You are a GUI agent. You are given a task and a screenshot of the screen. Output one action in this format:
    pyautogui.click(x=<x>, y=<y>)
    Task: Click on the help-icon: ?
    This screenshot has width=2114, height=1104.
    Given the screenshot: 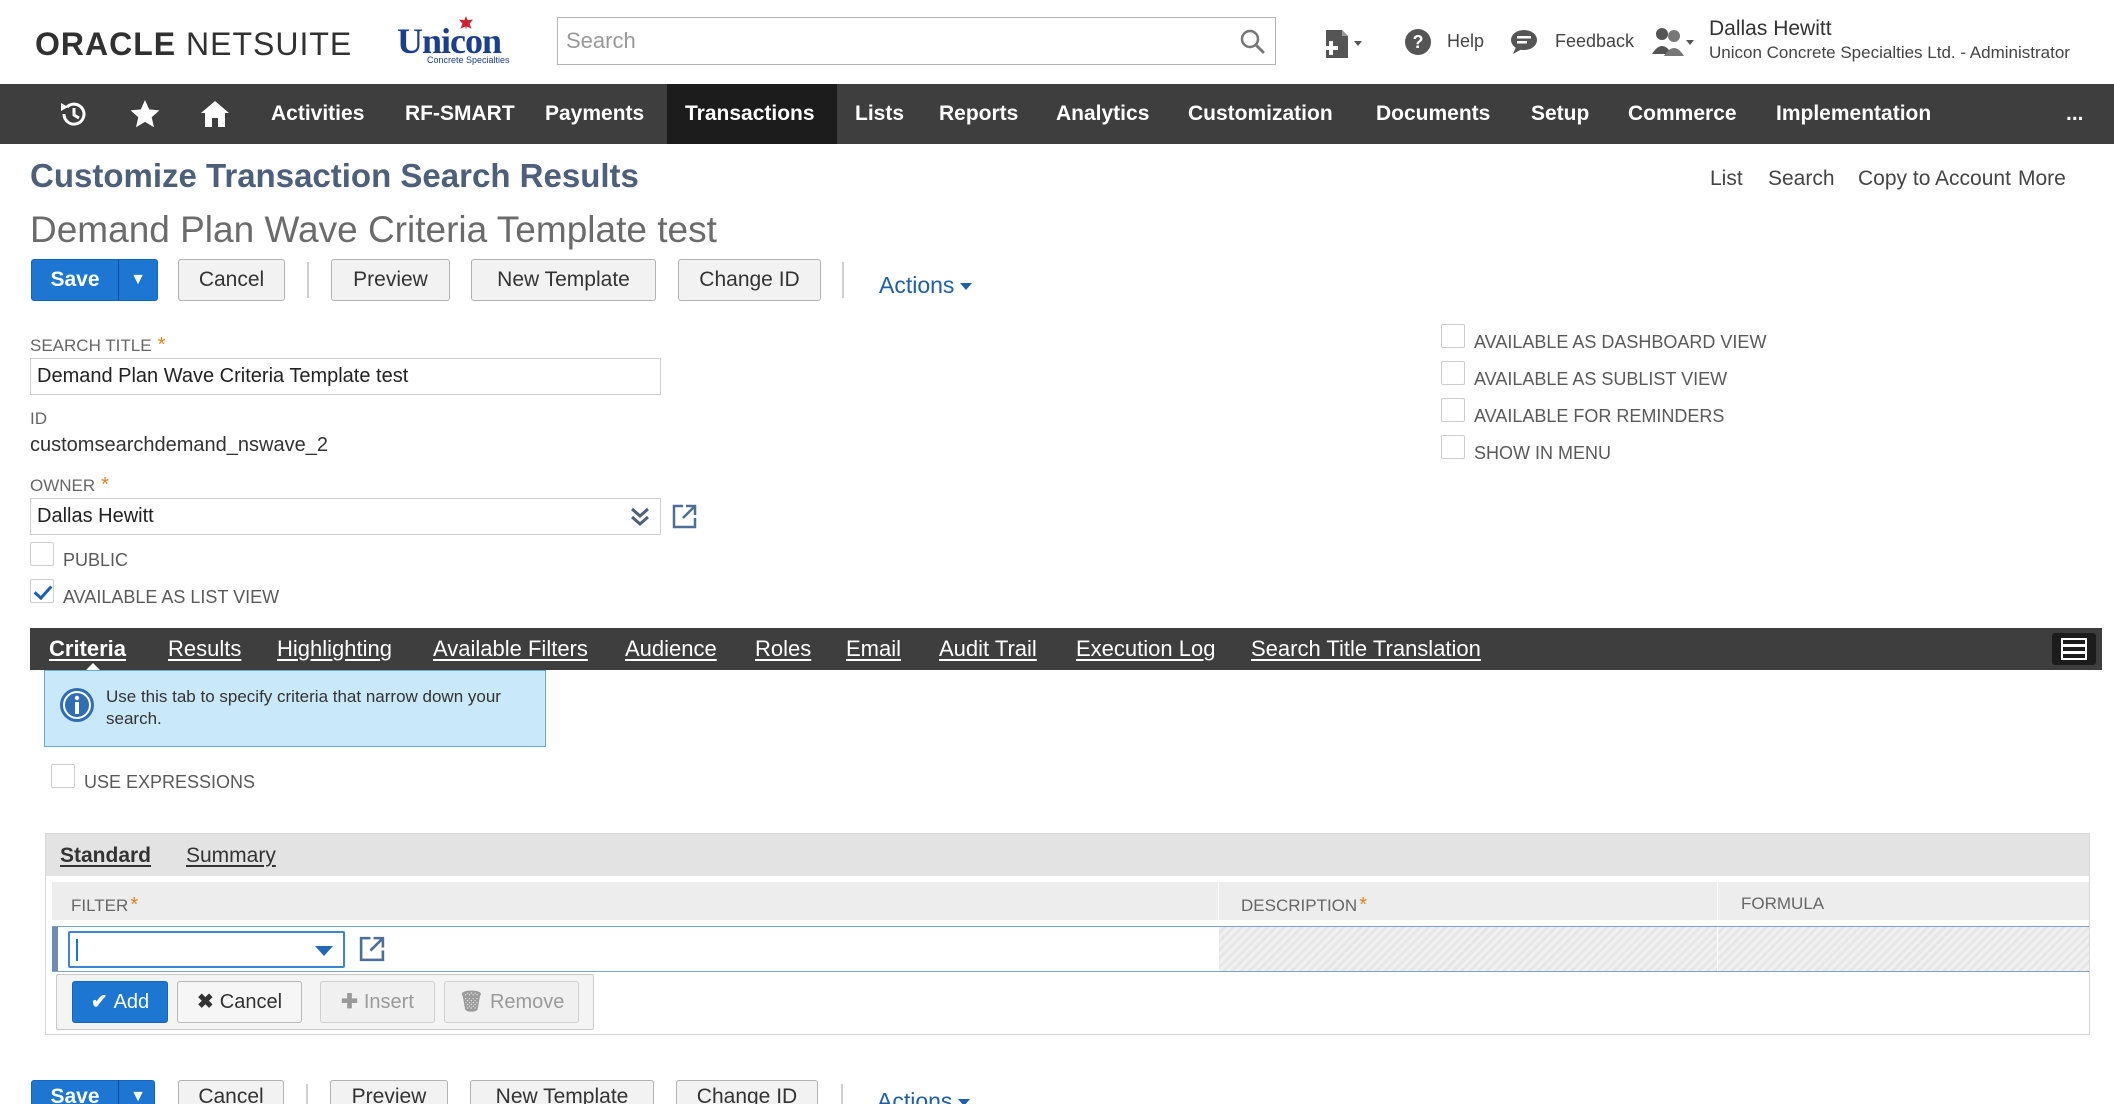 What is the action you would take?
    pyautogui.click(x=1418, y=42)
    